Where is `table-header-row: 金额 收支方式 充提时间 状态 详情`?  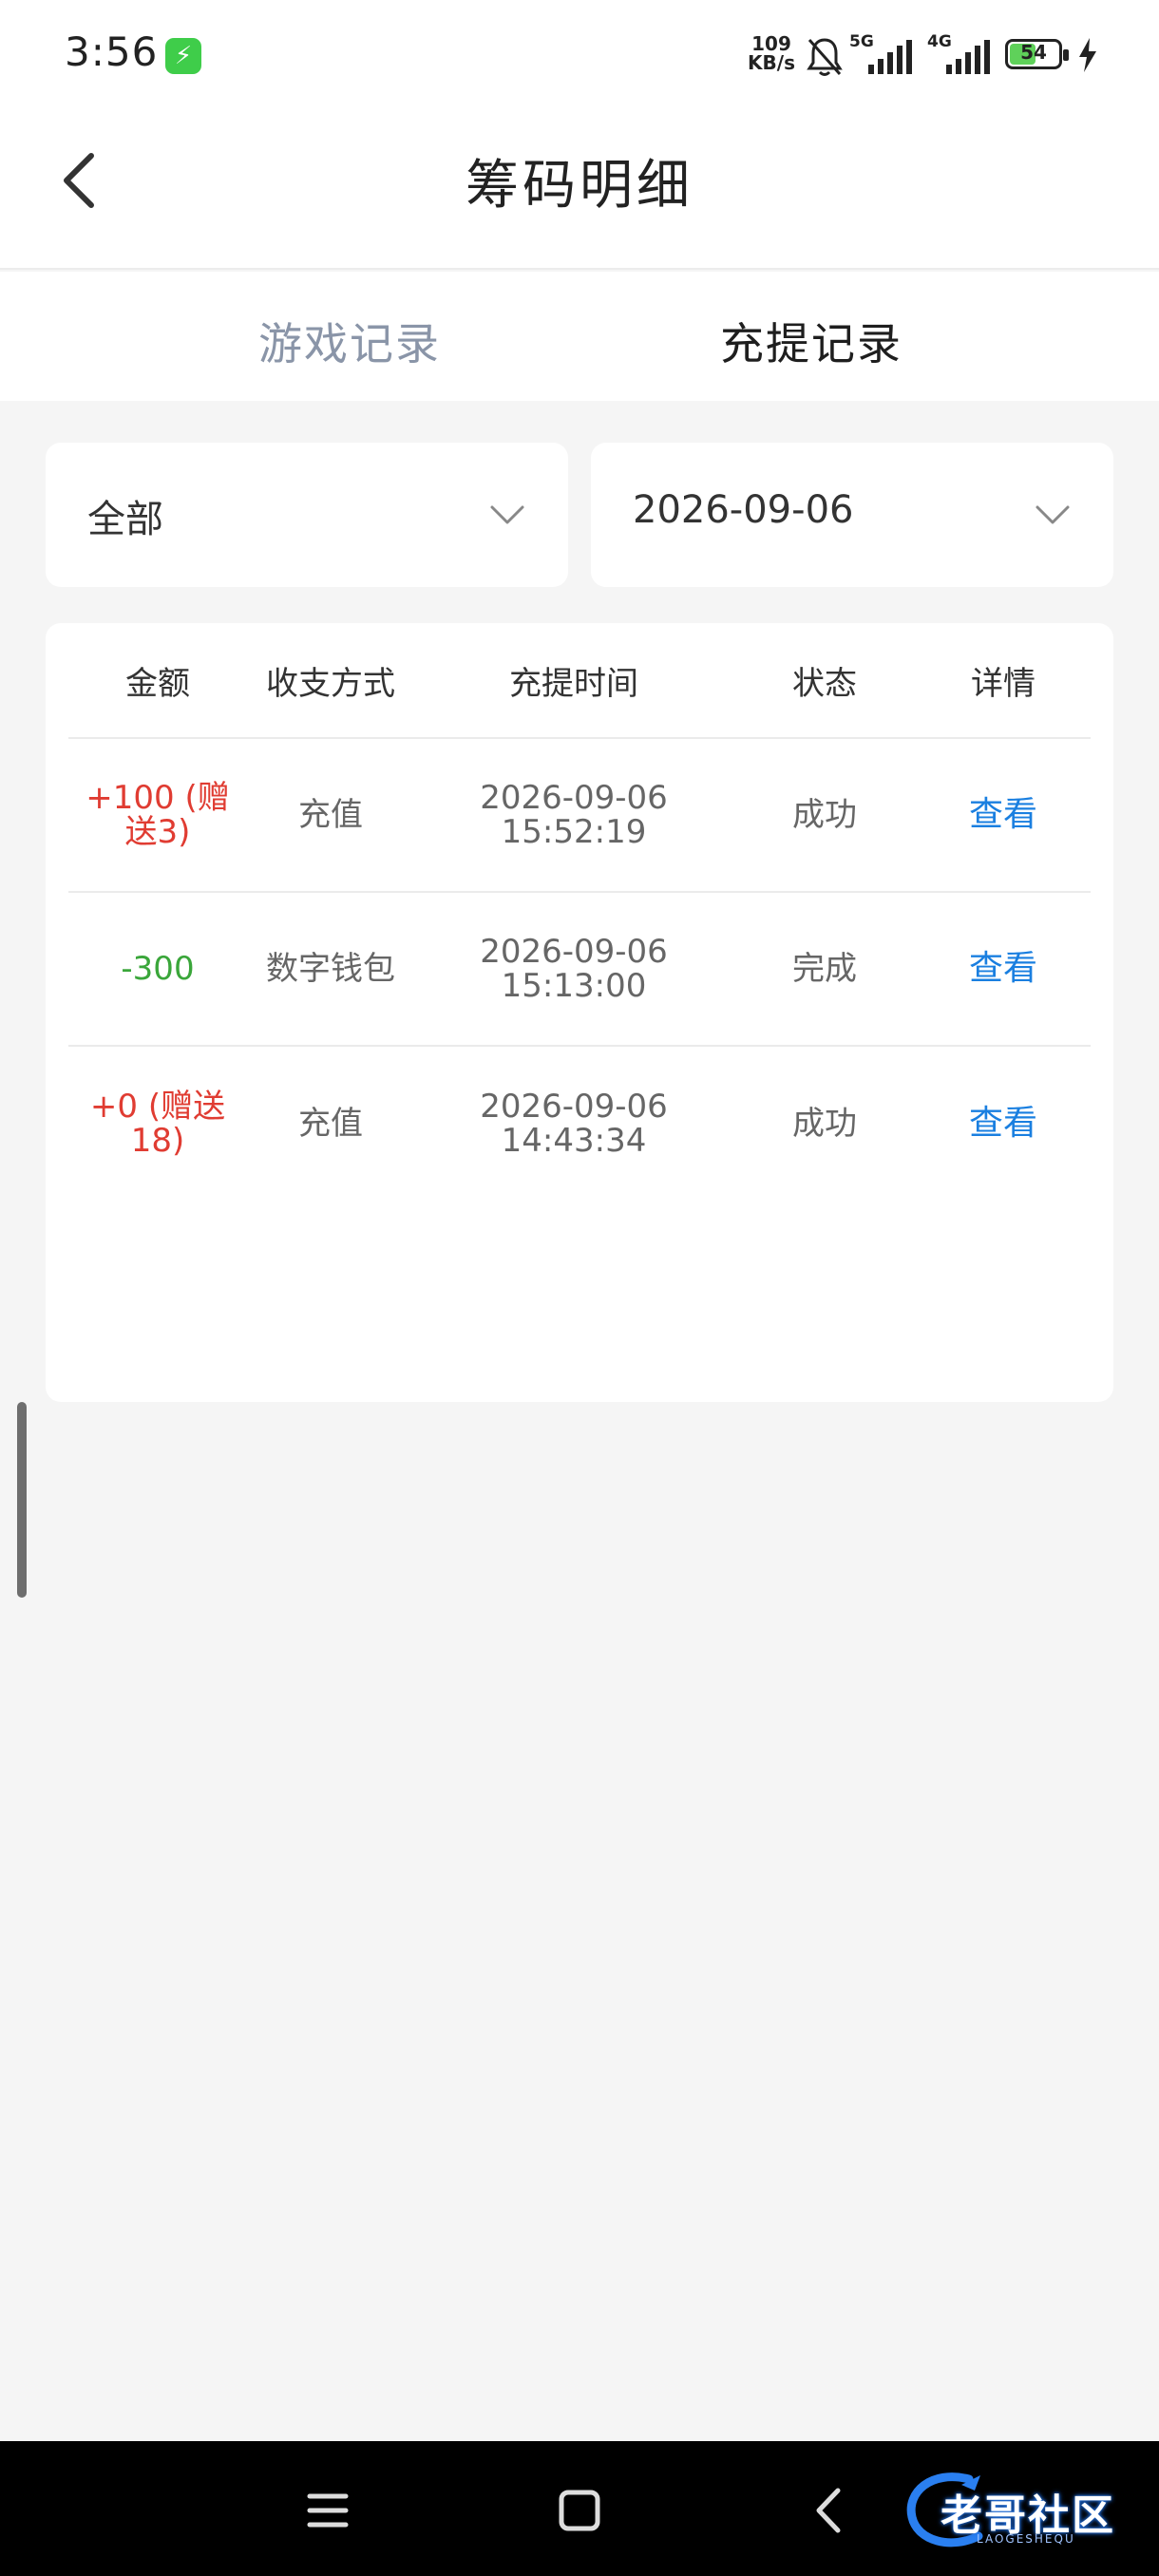
table-header-row: 金额 收支方式 充提时间 状态 详情 is located at coordinates (579, 681).